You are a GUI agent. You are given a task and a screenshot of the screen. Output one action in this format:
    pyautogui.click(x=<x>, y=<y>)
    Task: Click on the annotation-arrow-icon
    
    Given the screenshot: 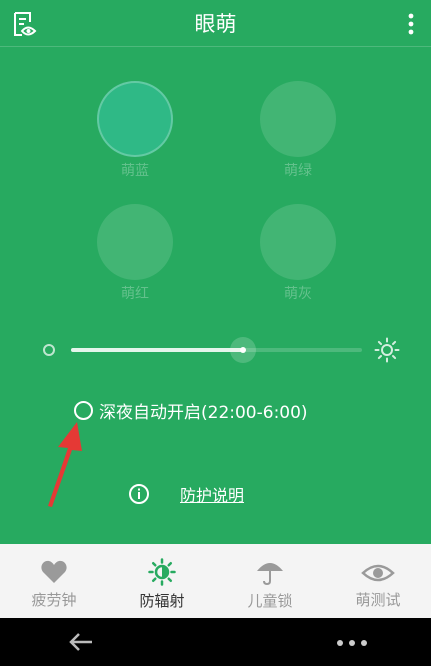 What is the action you would take?
    pyautogui.click(x=65, y=464)
    